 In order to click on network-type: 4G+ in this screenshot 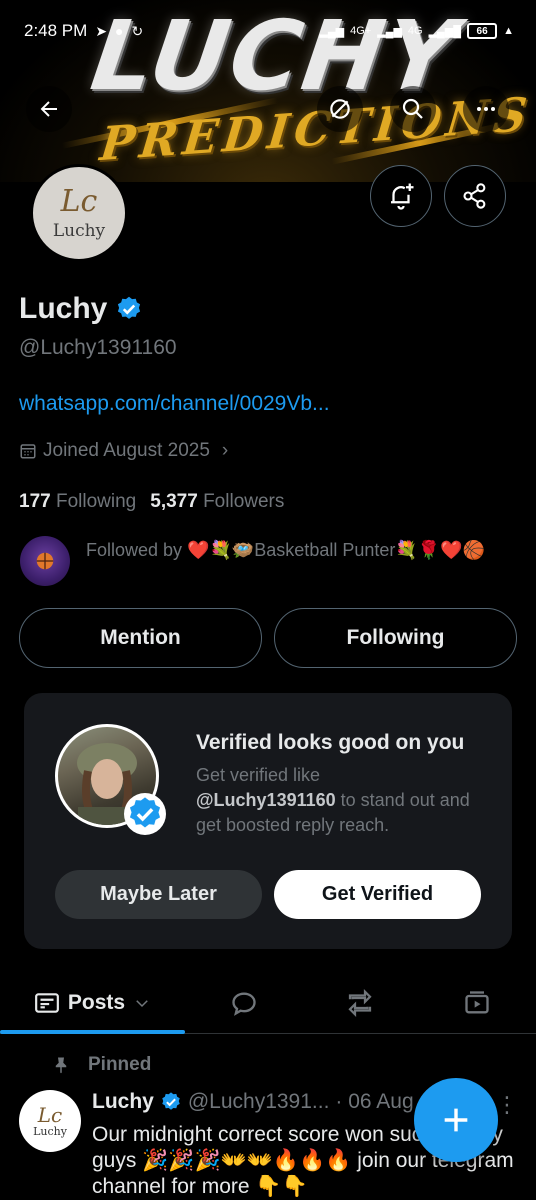, I will do `click(361, 31)`.